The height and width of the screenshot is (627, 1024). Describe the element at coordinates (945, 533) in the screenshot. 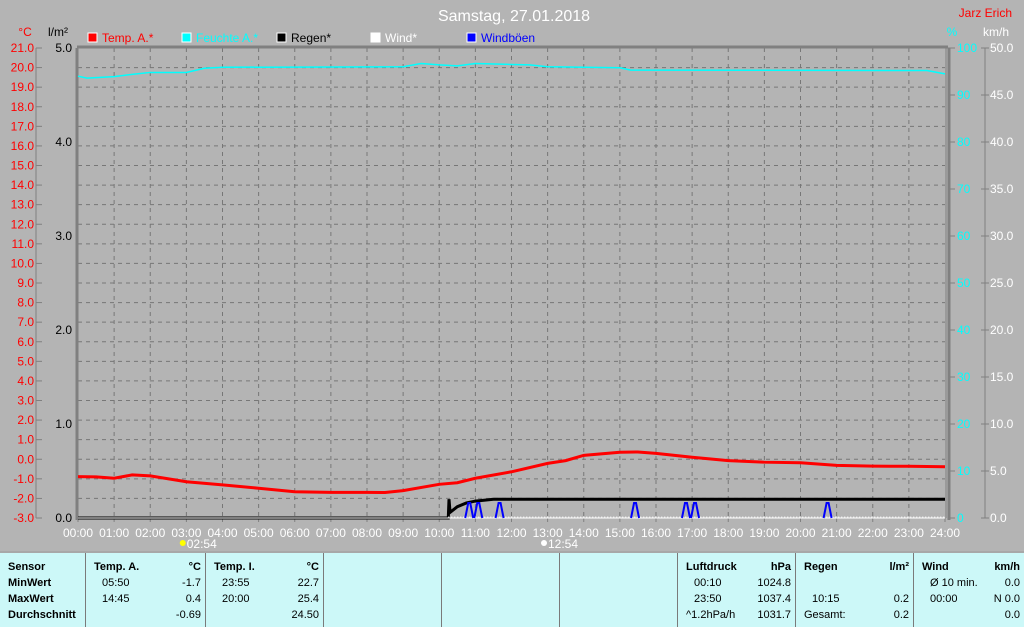

I see `x-tick-label: 24:00` at that location.